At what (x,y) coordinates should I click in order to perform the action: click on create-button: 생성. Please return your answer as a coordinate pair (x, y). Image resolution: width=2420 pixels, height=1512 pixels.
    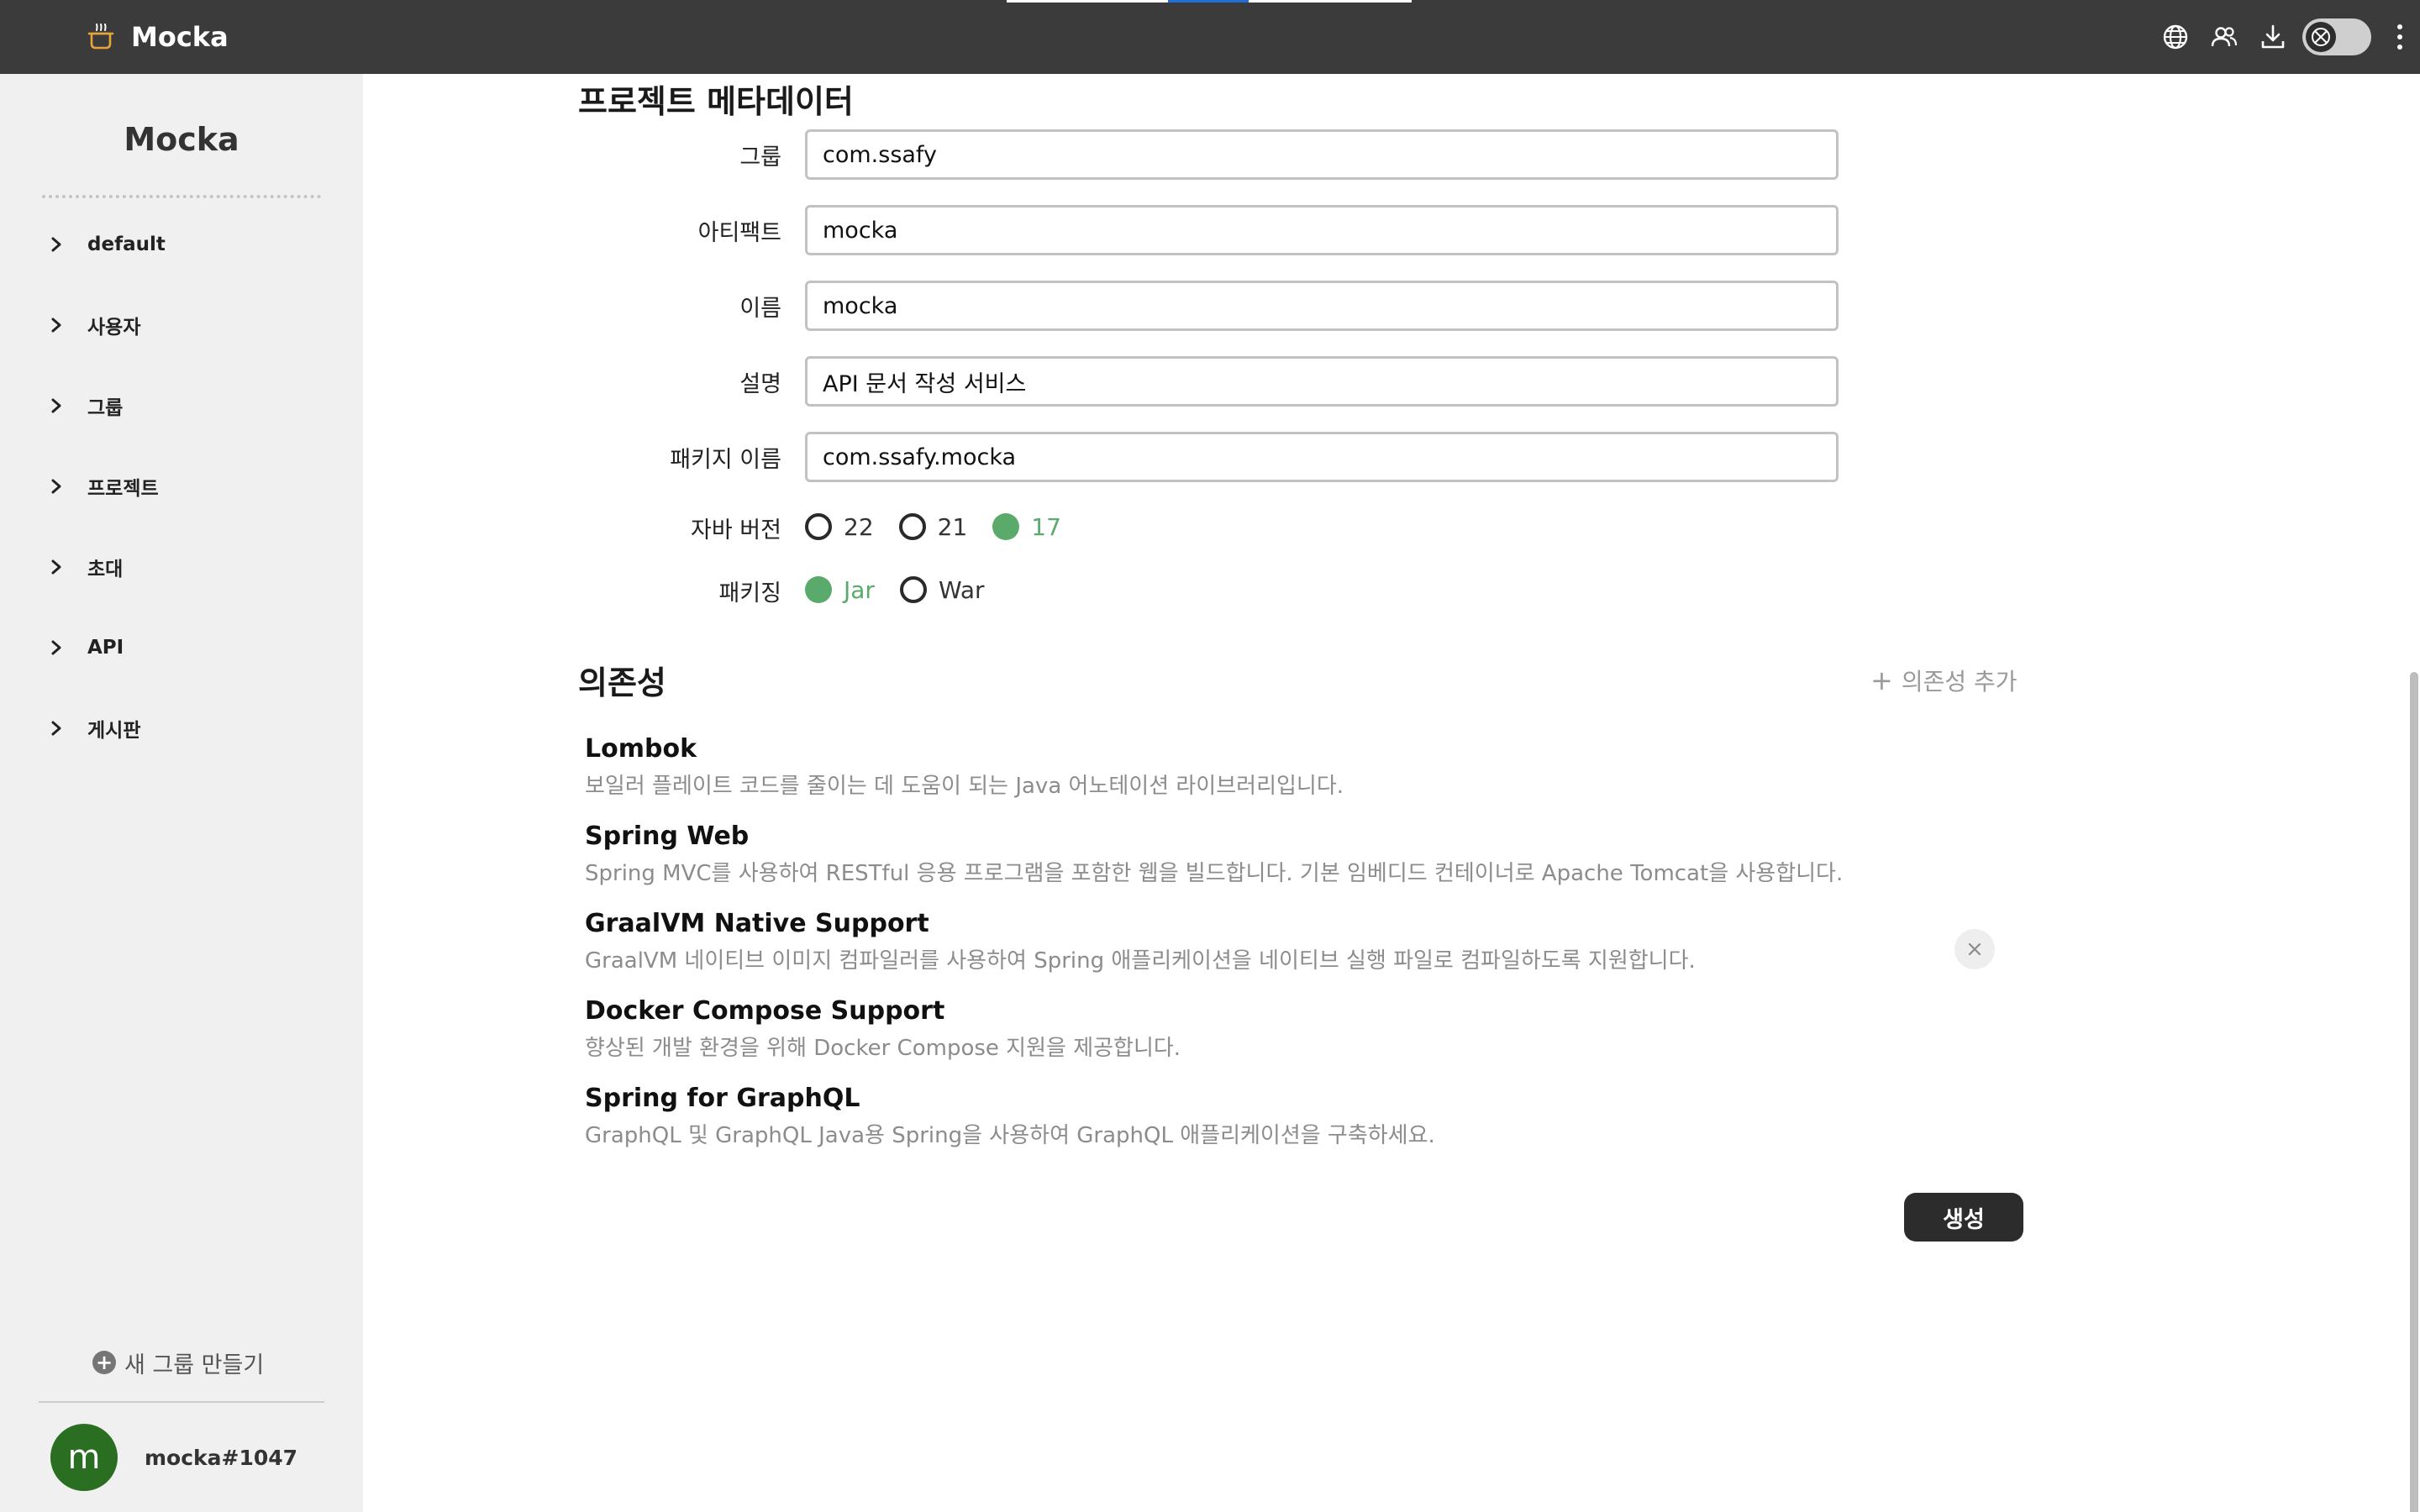
    Looking at the image, I should click on (1964, 1217).